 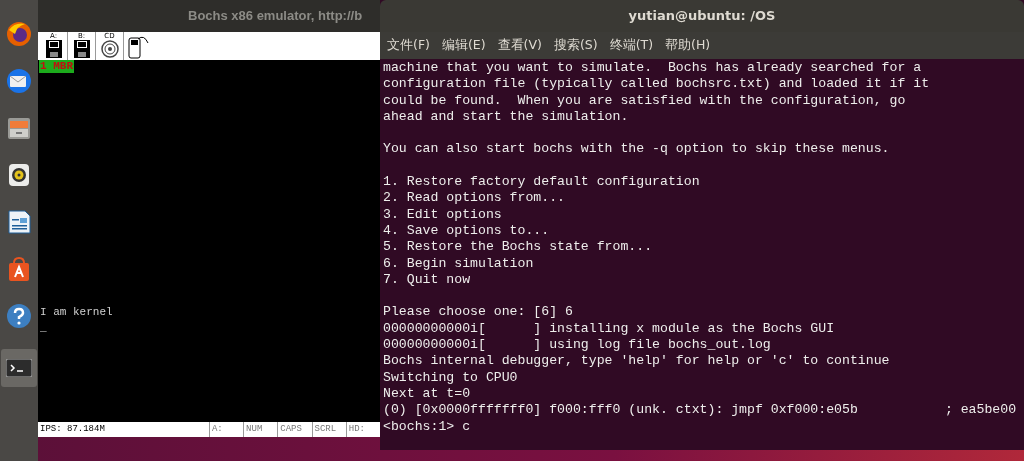 What do you see at coordinates (443, 214) in the screenshot?
I see `terminal-line: 3. Edit options` at bounding box center [443, 214].